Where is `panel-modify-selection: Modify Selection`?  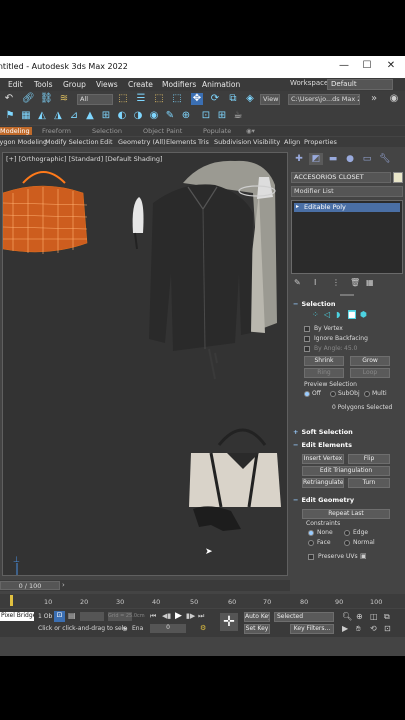 panel-modify-selection: Modify Selection is located at coordinates (72, 142).